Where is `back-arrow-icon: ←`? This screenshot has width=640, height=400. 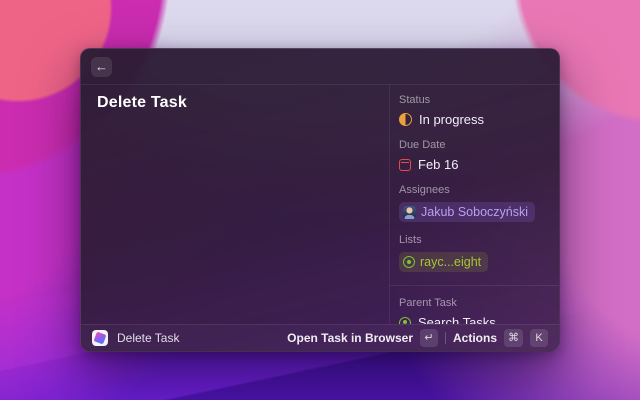 back-arrow-icon: ← is located at coordinates (101, 66).